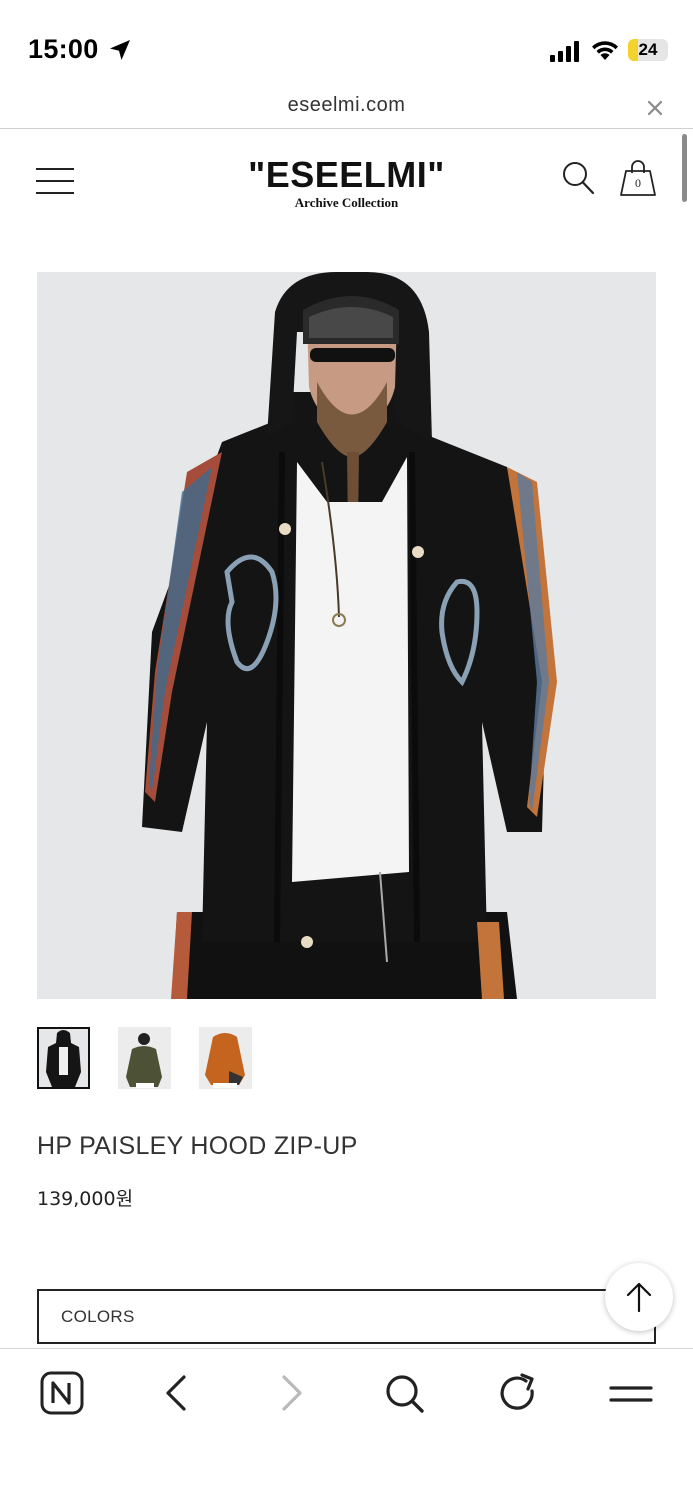  Describe the element at coordinates (684, 168) in the screenshot. I see `scrollbar` at that location.